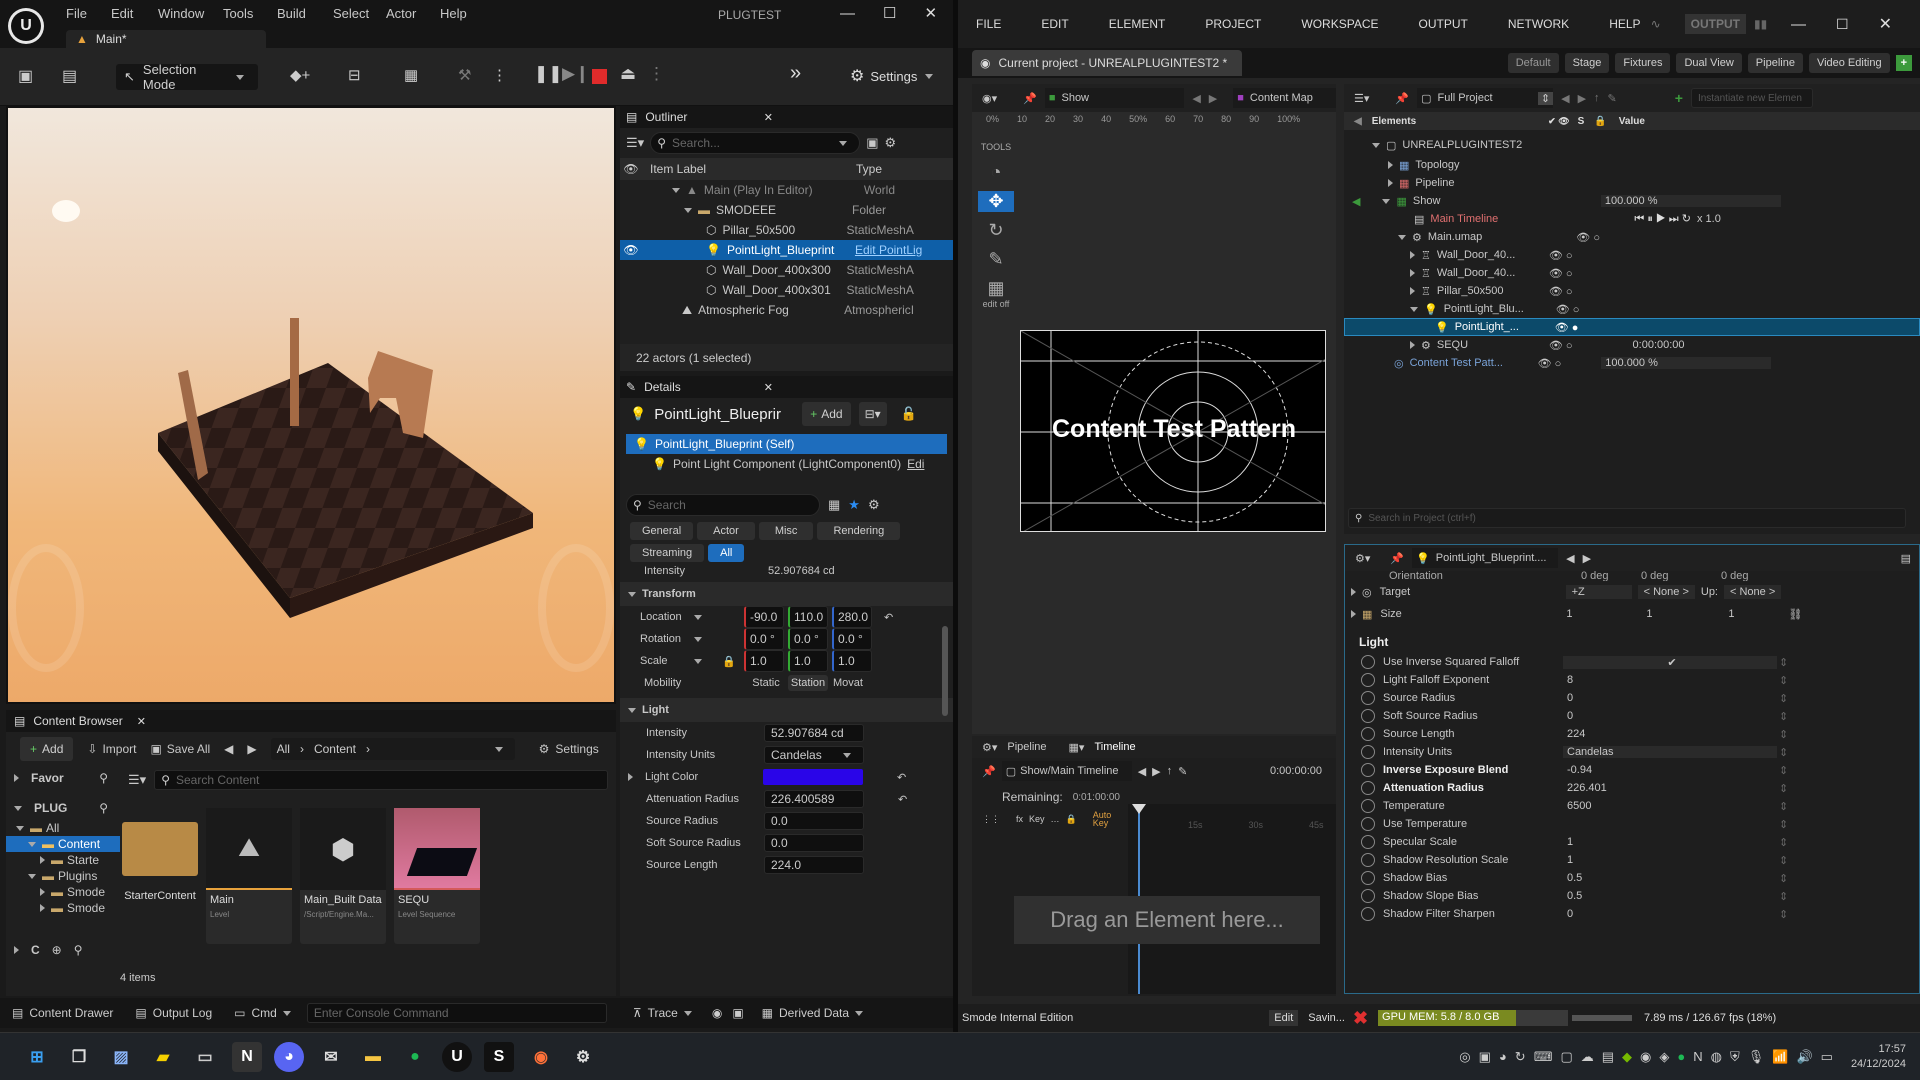  Describe the element at coordinates (786, 290) in the screenshot. I see `outliner-row: ⬡ Wall_Door_400x301 StaticMeshA` at that location.